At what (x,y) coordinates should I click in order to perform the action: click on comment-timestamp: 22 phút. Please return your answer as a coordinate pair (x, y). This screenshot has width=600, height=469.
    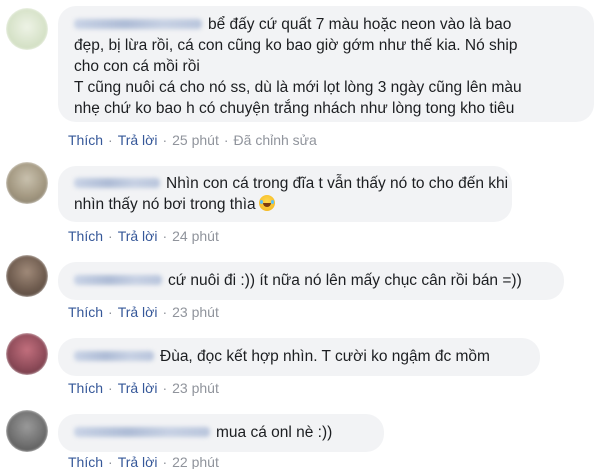
    Looking at the image, I should click on (195, 461).